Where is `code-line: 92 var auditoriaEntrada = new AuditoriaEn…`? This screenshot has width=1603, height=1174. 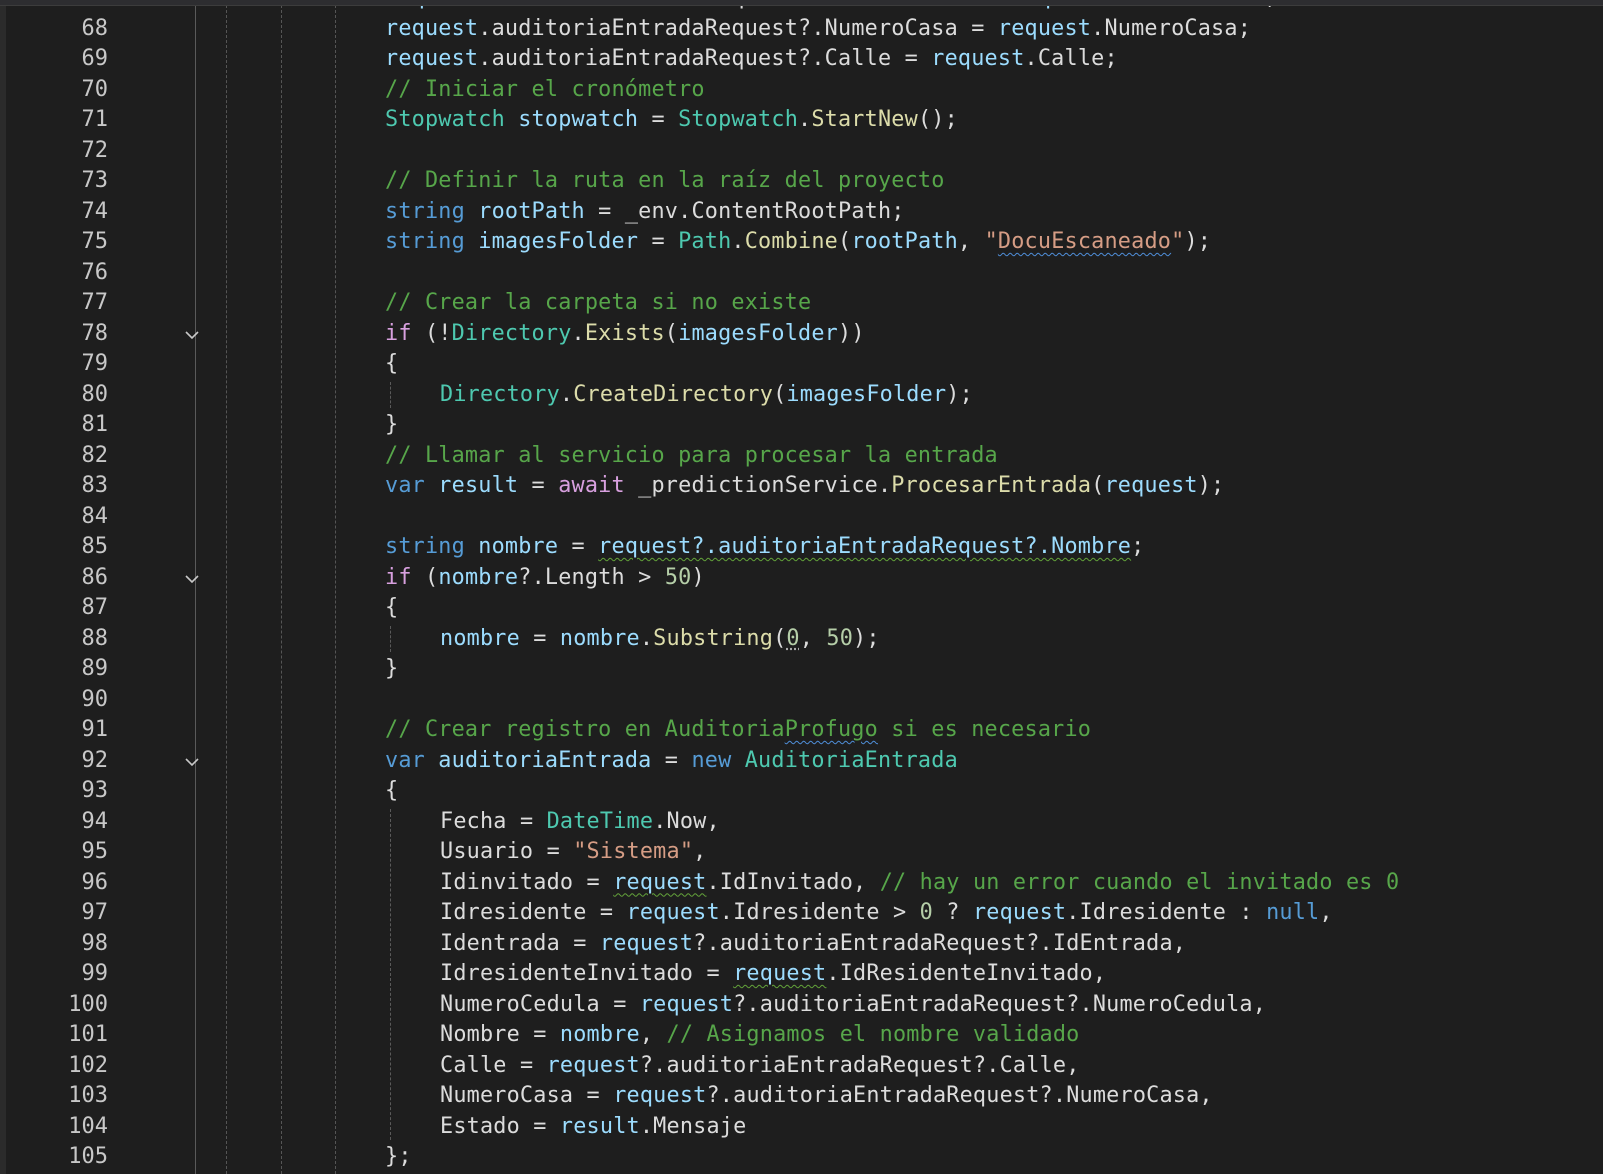
code-line: 92 var auditoriaEntrada = new AuditoriaEn… is located at coordinates (801, 761).